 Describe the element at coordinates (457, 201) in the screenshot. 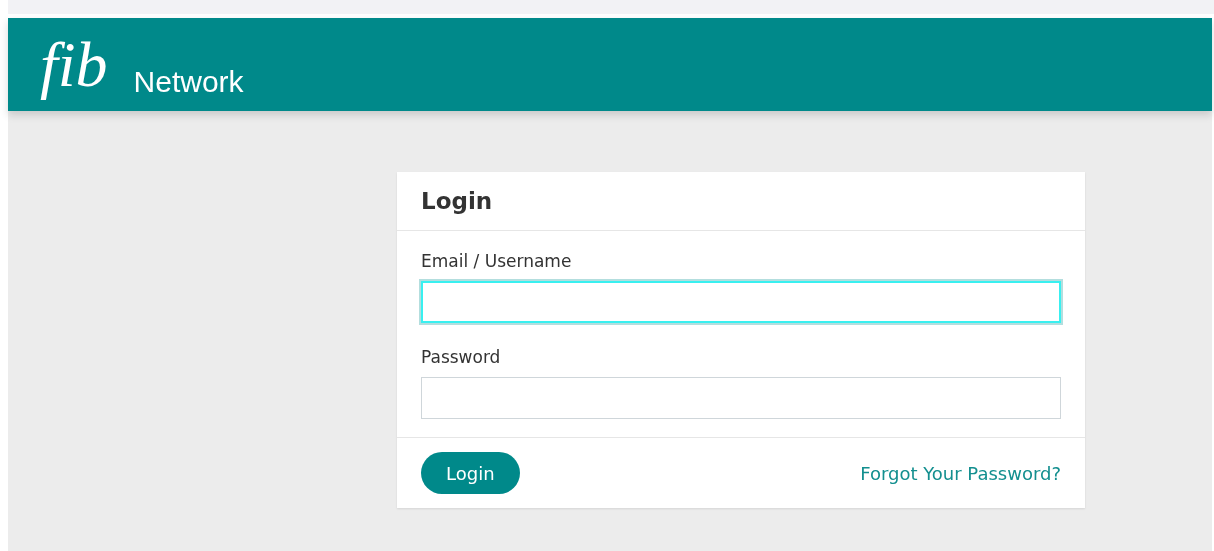

I see `card-title: Login` at that location.